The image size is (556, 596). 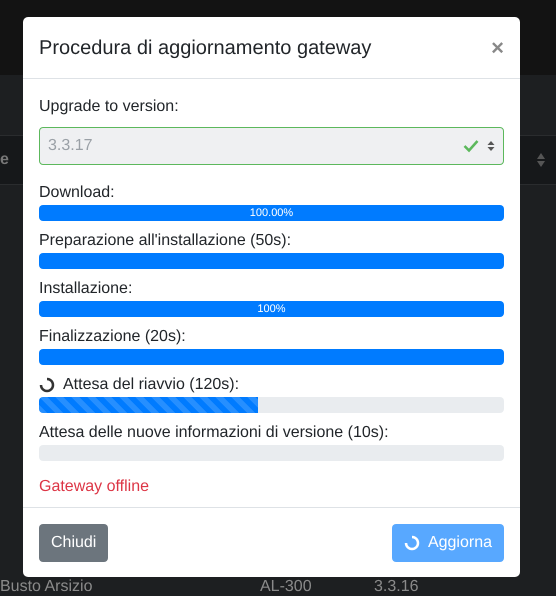 What do you see at coordinates (165, 241) in the screenshot?
I see `step-label: Preparazione all'installazione (50s):` at bounding box center [165, 241].